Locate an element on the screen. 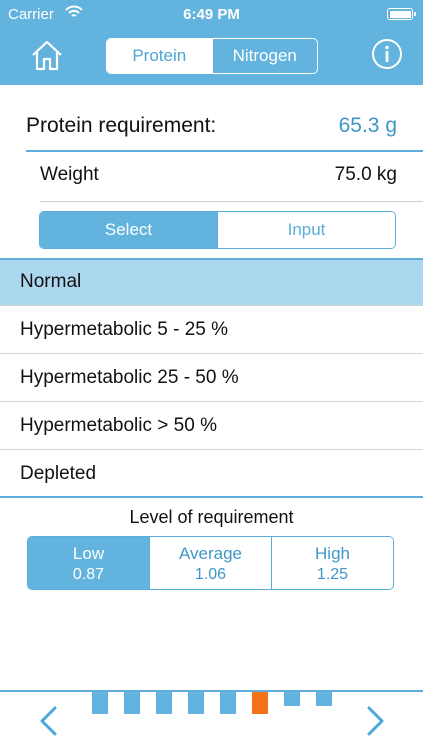 This screenshot has width=423, height=750. list-item: Hypermetabolic 25 - 50 % is located at coordinates (211, 378).